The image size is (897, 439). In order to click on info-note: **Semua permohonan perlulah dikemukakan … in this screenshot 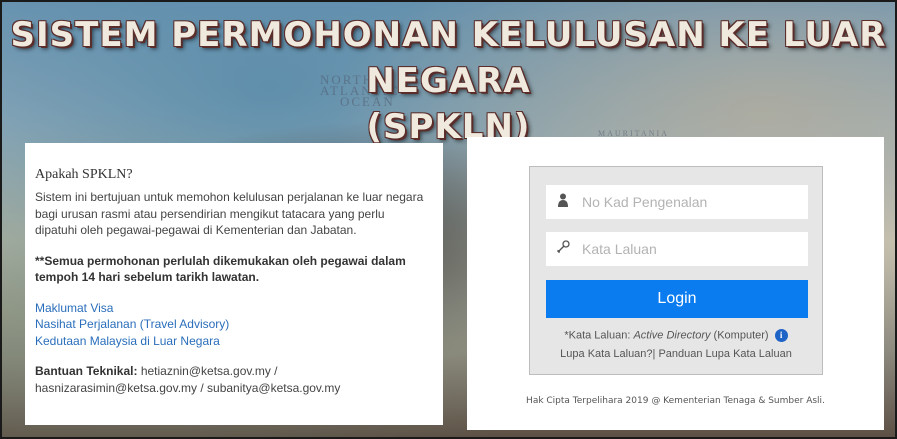, I will do `click(220, 269)`.